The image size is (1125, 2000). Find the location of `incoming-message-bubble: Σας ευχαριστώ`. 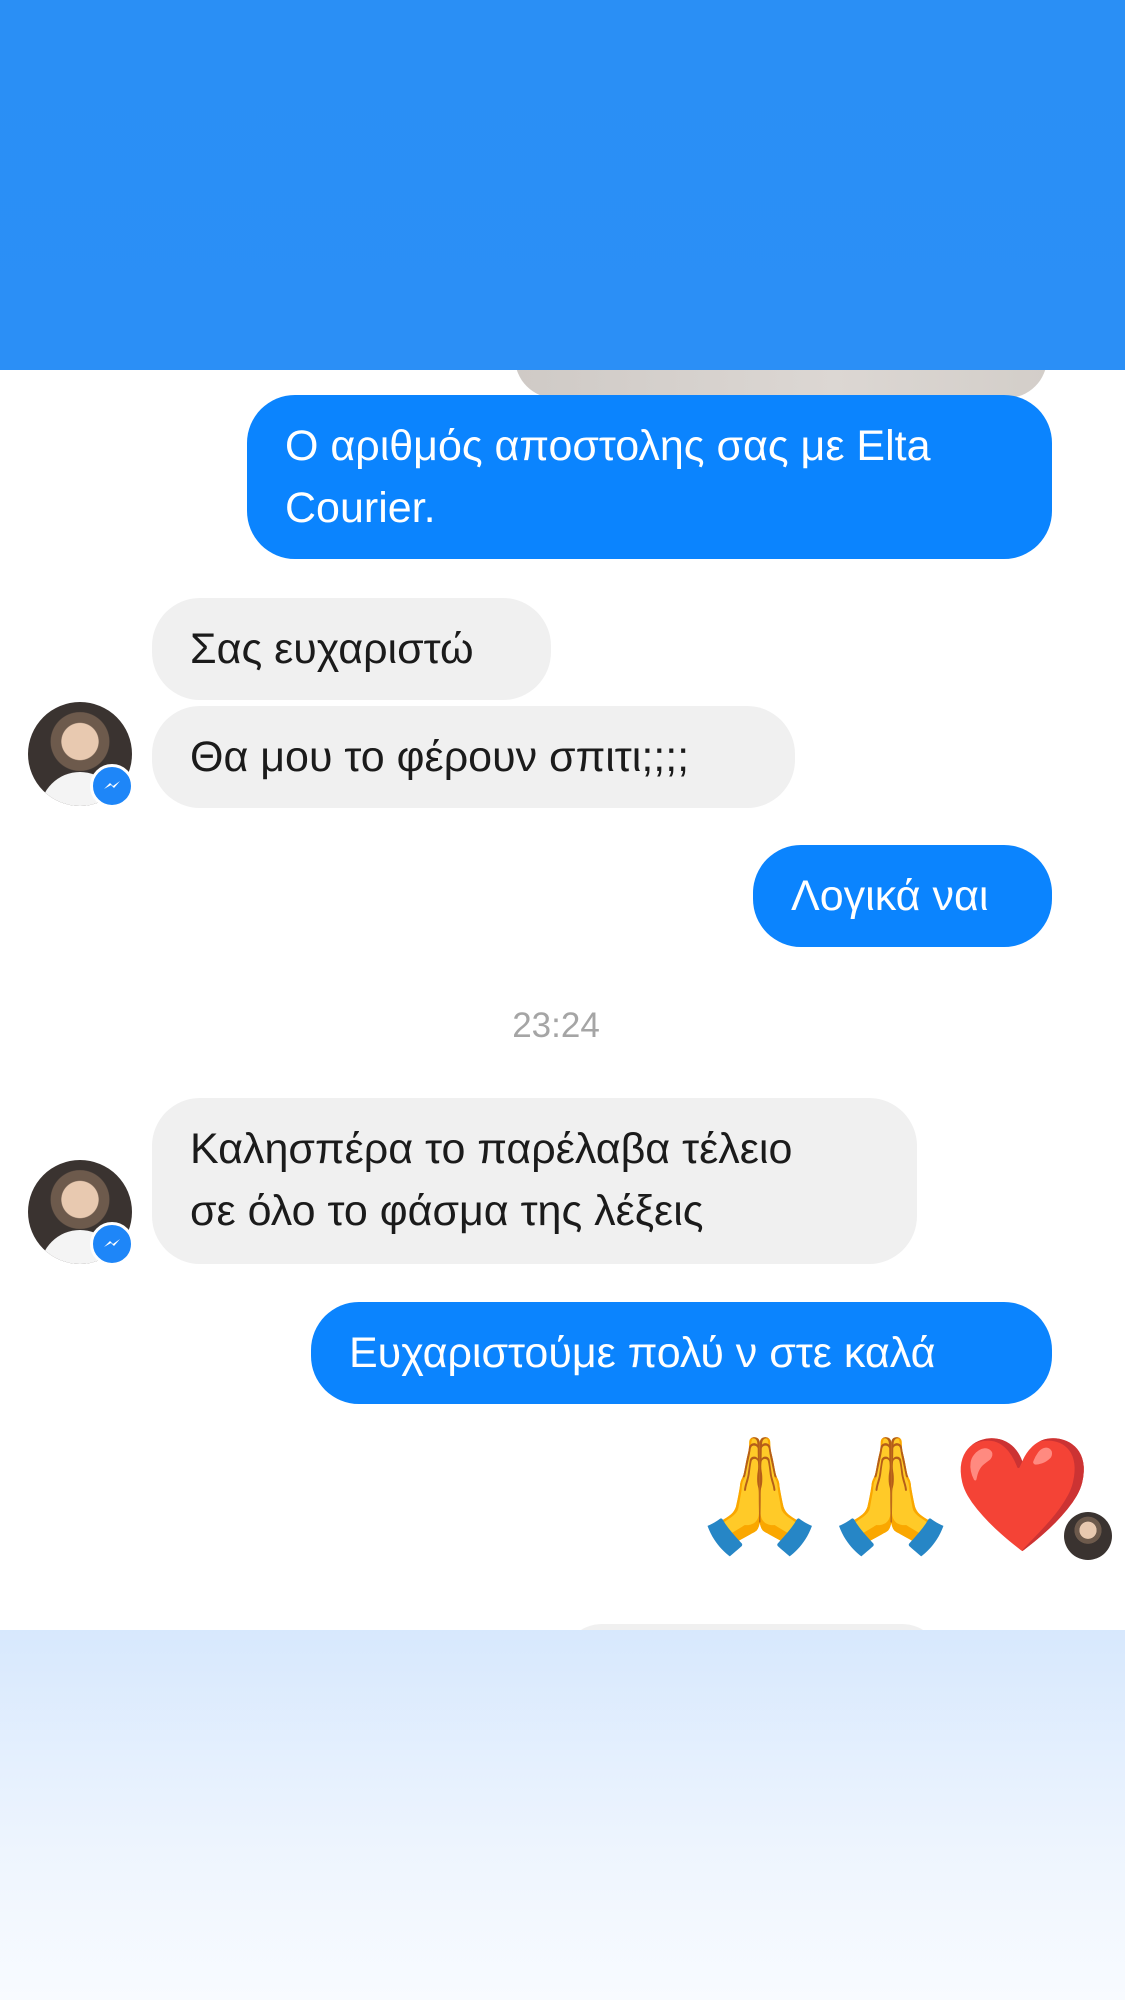

incoming-message-bubble: Σας ευχαριστώ is located at coordinates (351, 649).